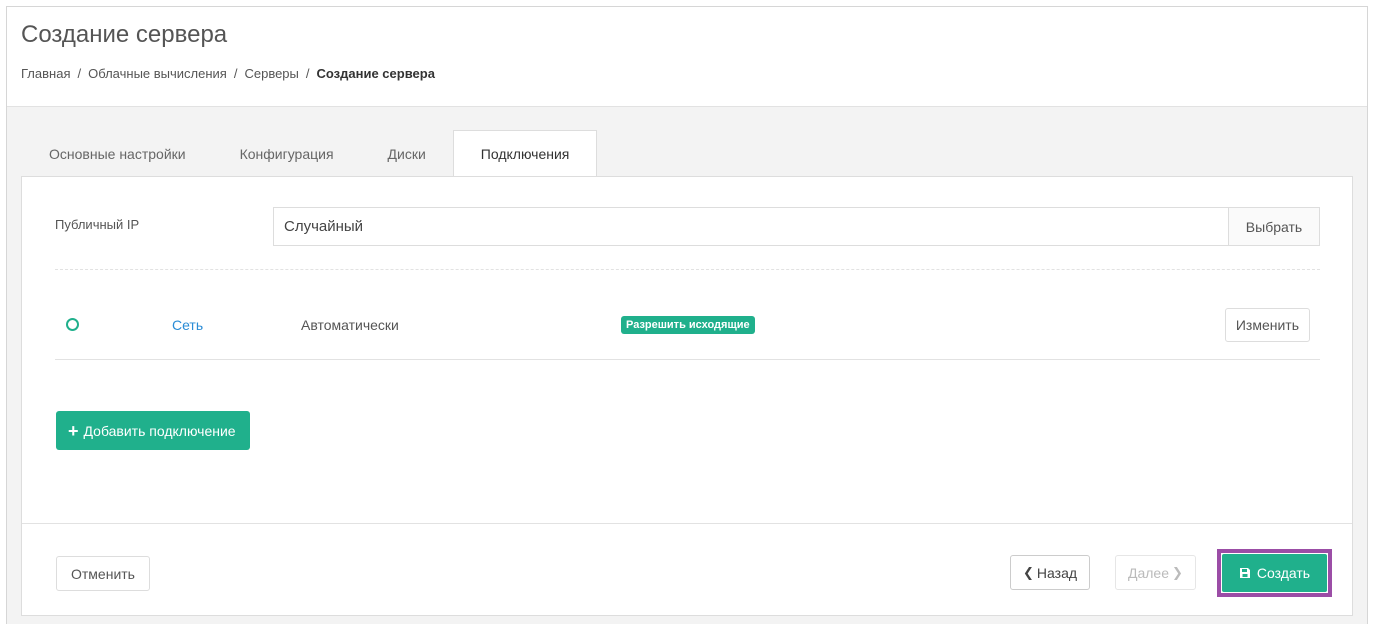 The width and height of the screenshot is (1374, 624). Describe the element at coordinates (287, 153) in the screenshot. I see `tab-configuration: Конфигурация` at that location.